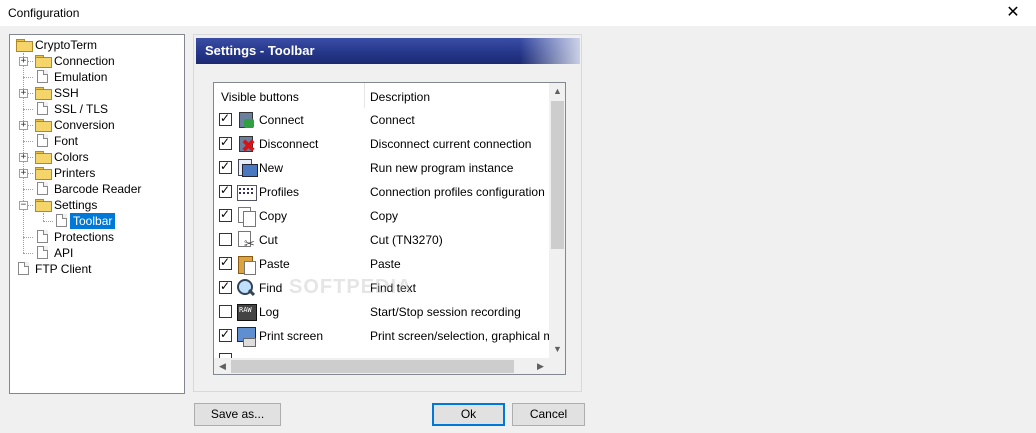  I want to click on column-separator, so click(364, 95).